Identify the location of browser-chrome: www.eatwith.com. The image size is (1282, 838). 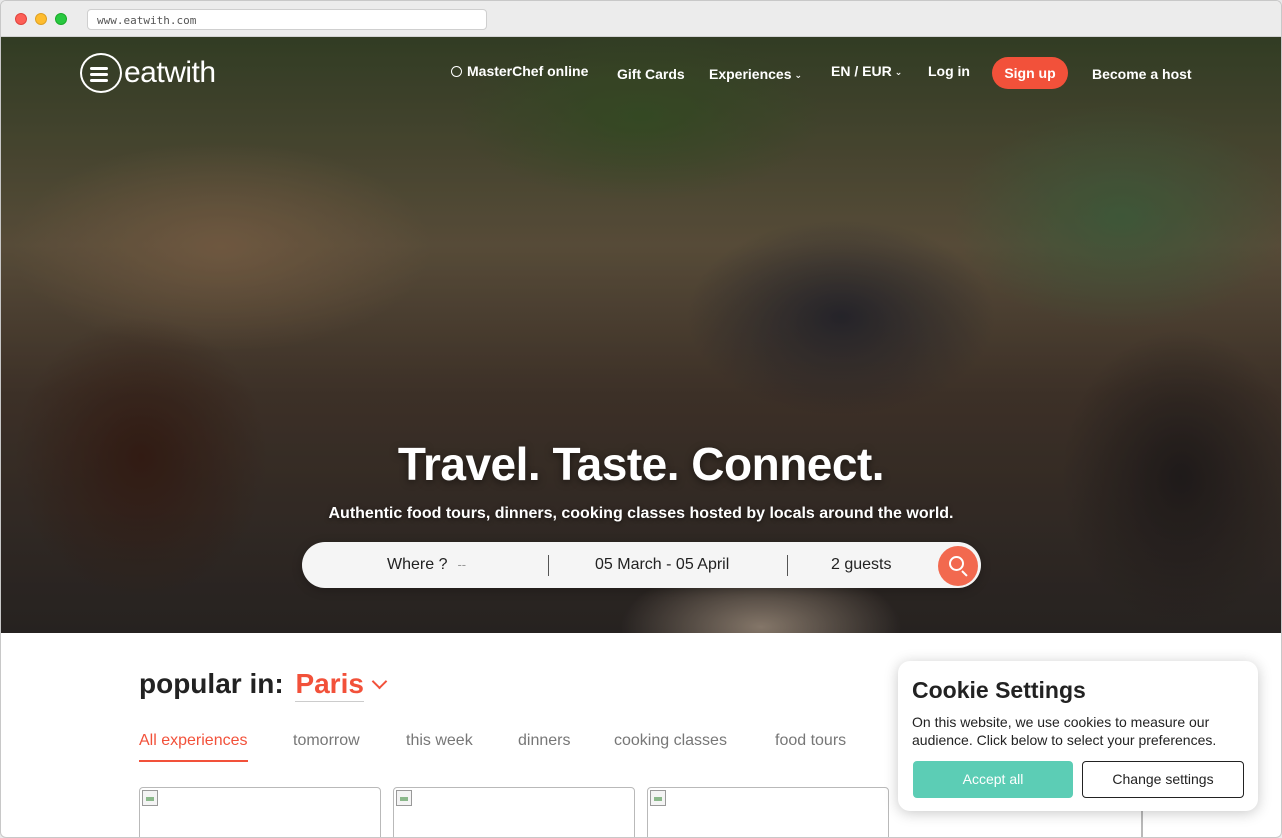
(641, 19).